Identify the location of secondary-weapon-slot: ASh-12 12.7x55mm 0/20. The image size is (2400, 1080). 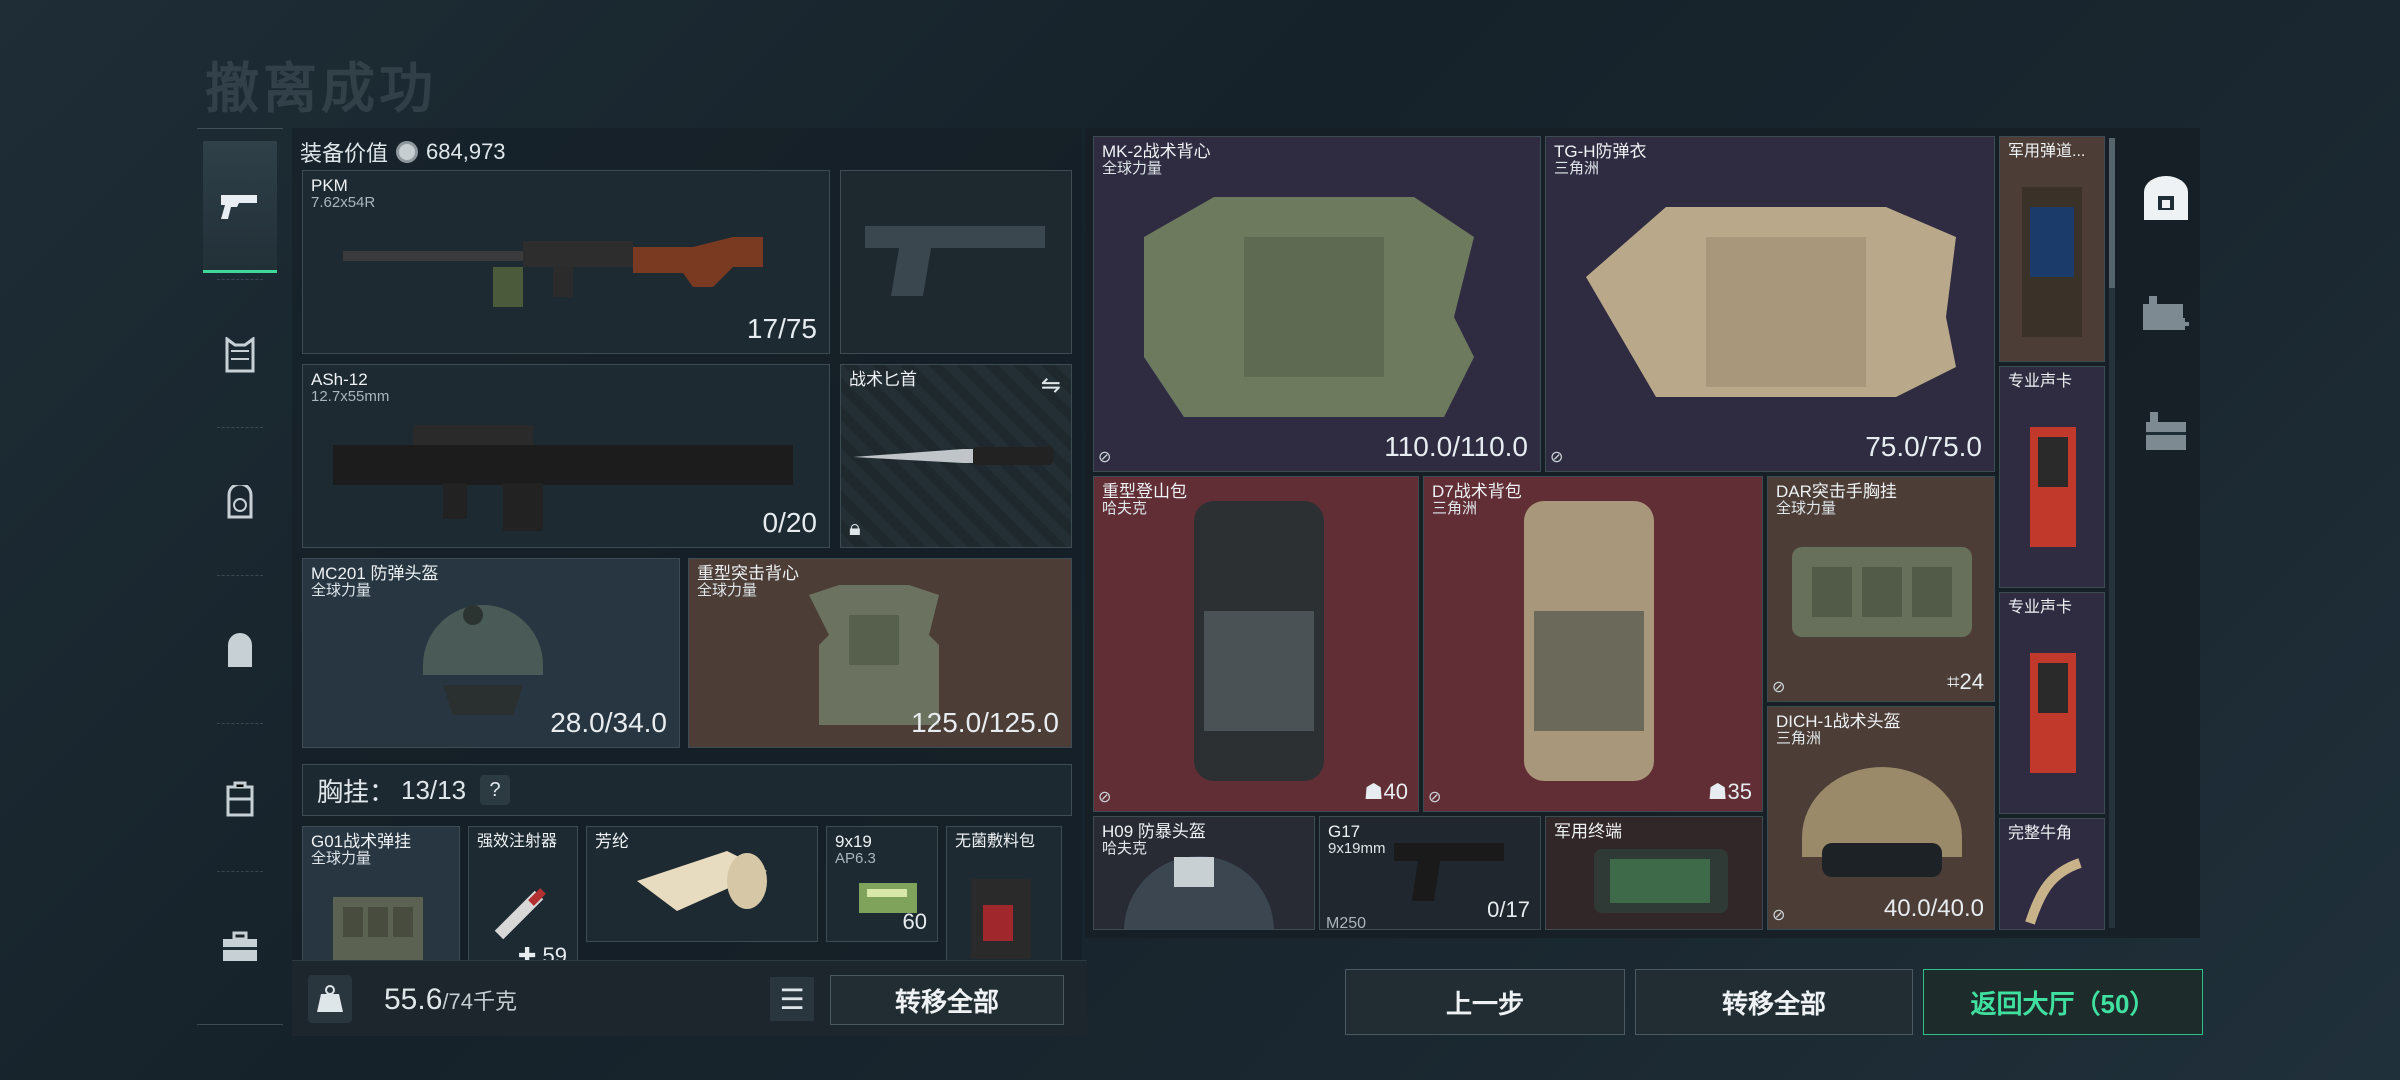
(566, 456).